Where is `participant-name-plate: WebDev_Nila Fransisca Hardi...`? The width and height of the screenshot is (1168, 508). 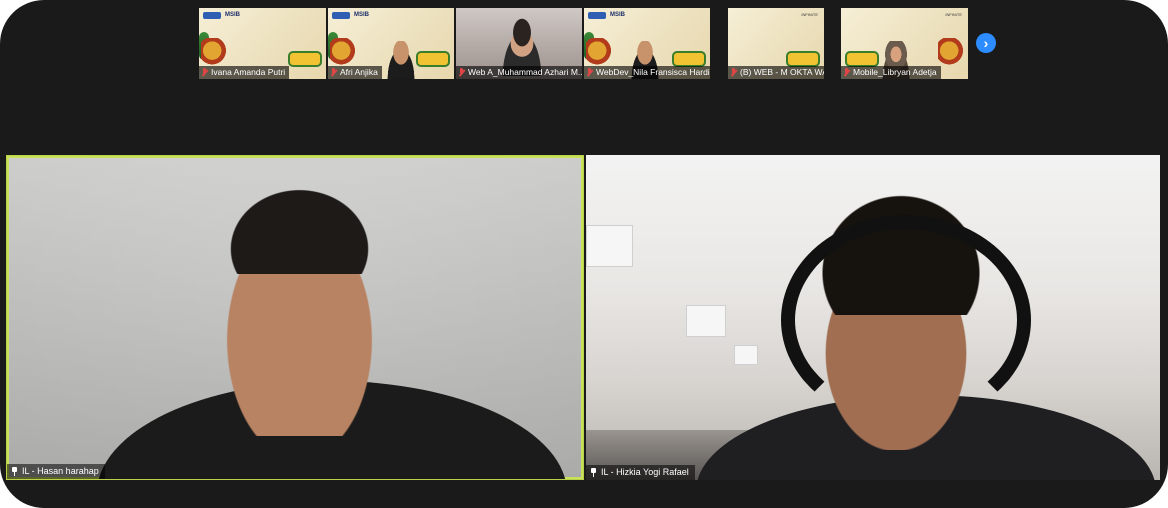
participant-name-plate: WebDev_Nila Fransisca Hardi... is located at coordinates (647, 72).